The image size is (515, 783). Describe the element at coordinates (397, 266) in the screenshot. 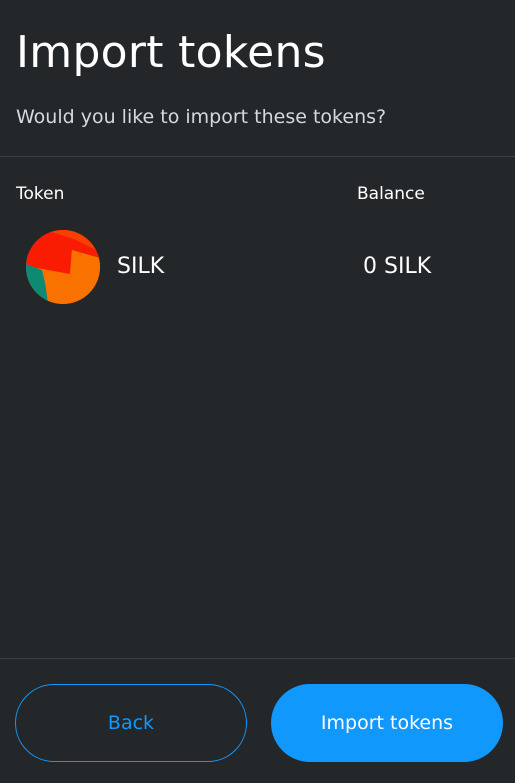

I see `token-balance: 0 SILK` at that location.